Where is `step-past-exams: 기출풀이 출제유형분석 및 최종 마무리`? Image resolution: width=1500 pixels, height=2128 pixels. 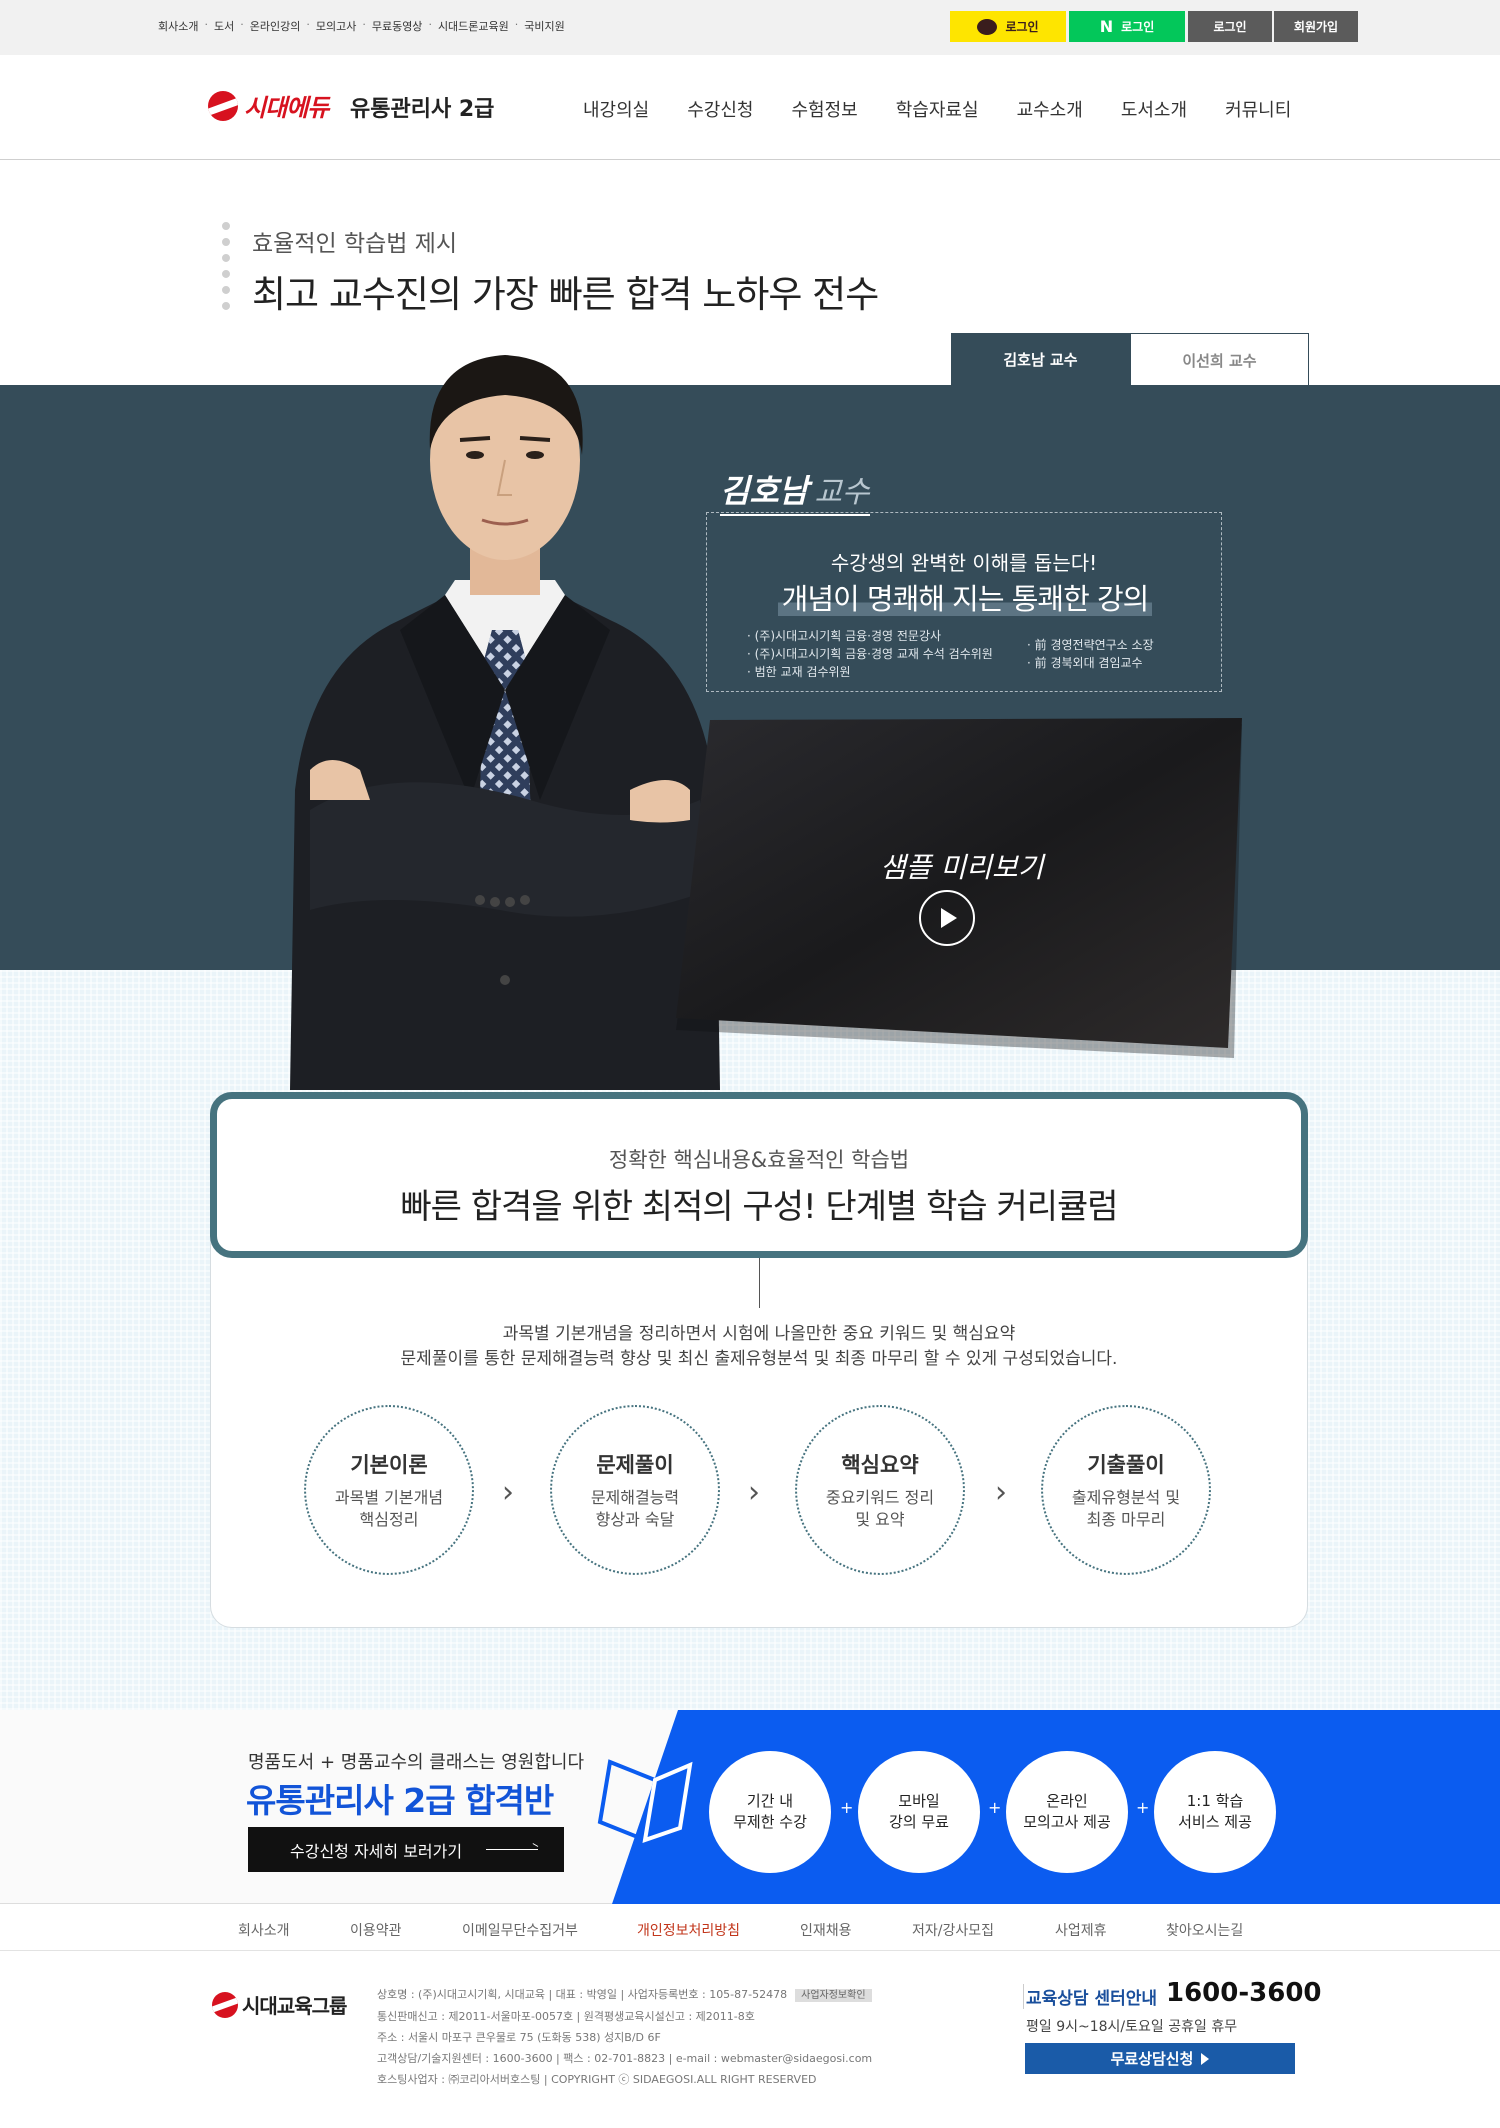
step-past-exams: 기출풀이 출제유형분석 및 최종 마무리 is located at coordinates (1126, 1490).